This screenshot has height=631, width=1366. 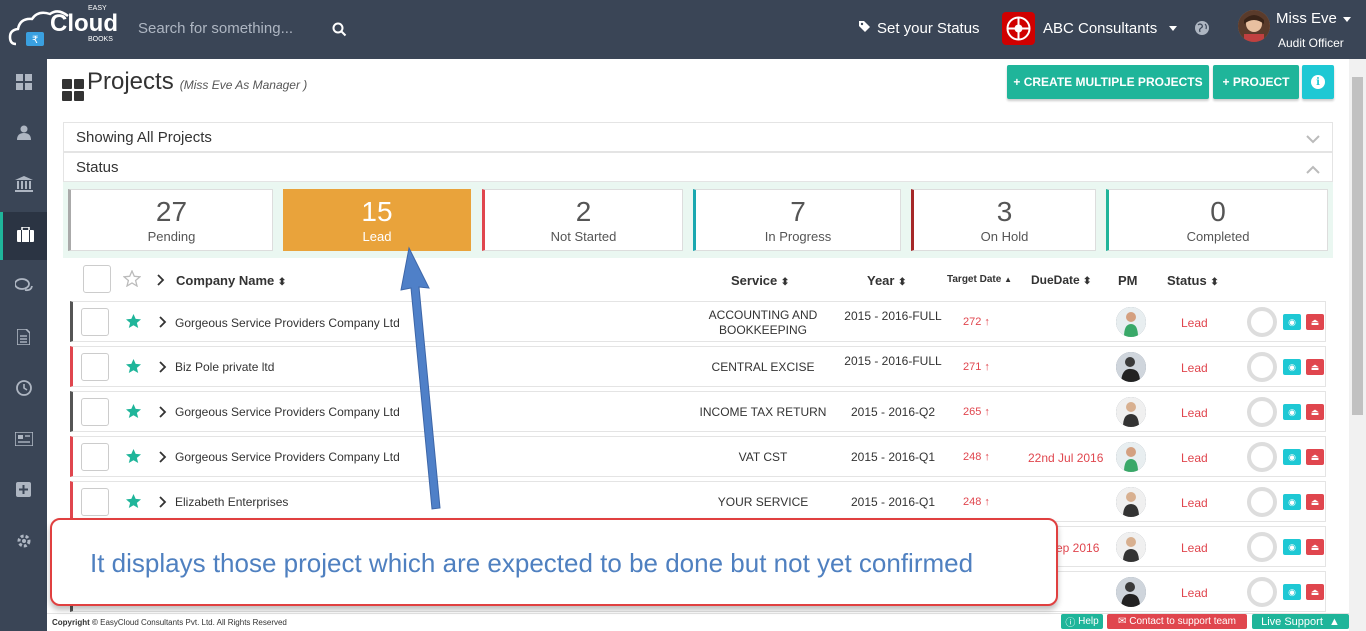 I want to click on row-company: Biz Pole private ltd, so click(x=224, y=367).